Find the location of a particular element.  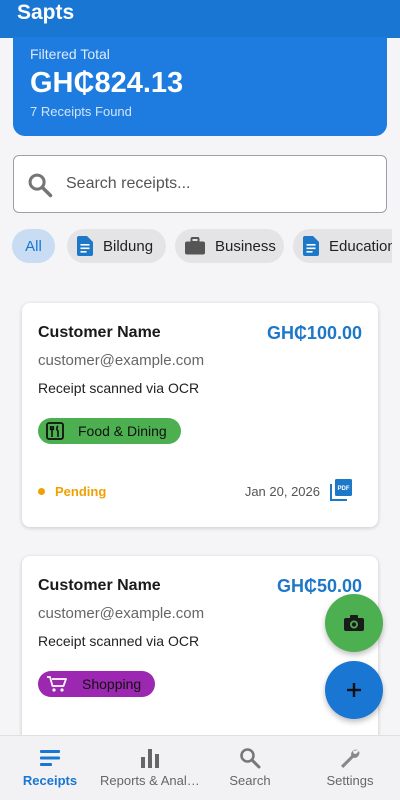

nav-reports: Reports & Analytics is located at coordinates (150, 768).